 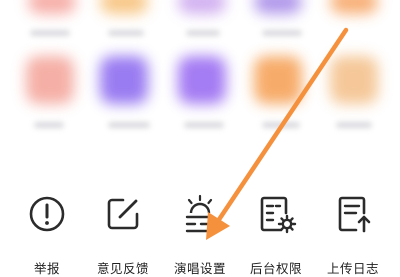 What do you see at coordinates (123, 214) in the screenshot?
I see `edit-square-icon` at bounding box center [123, 214].